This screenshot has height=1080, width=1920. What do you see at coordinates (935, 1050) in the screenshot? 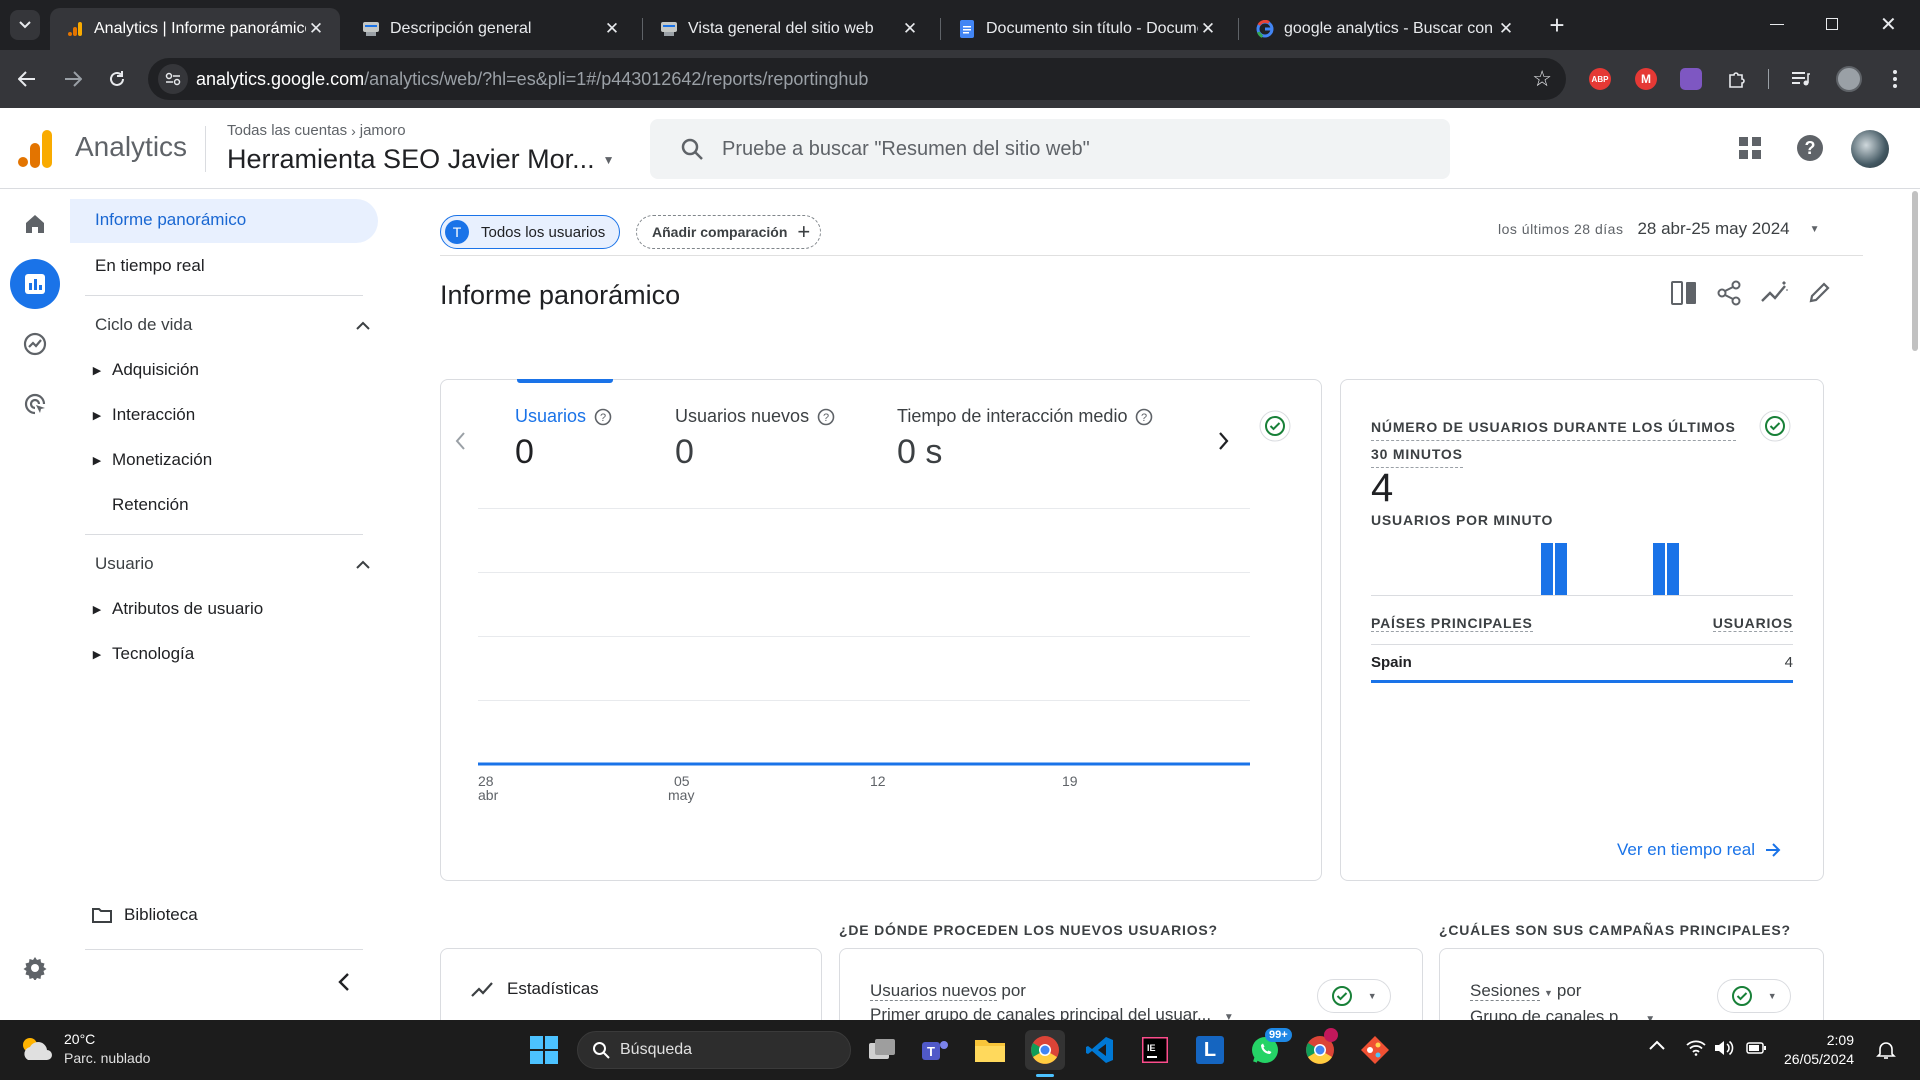
I see `teams-icon: T` at bounding box center [935, 1050].